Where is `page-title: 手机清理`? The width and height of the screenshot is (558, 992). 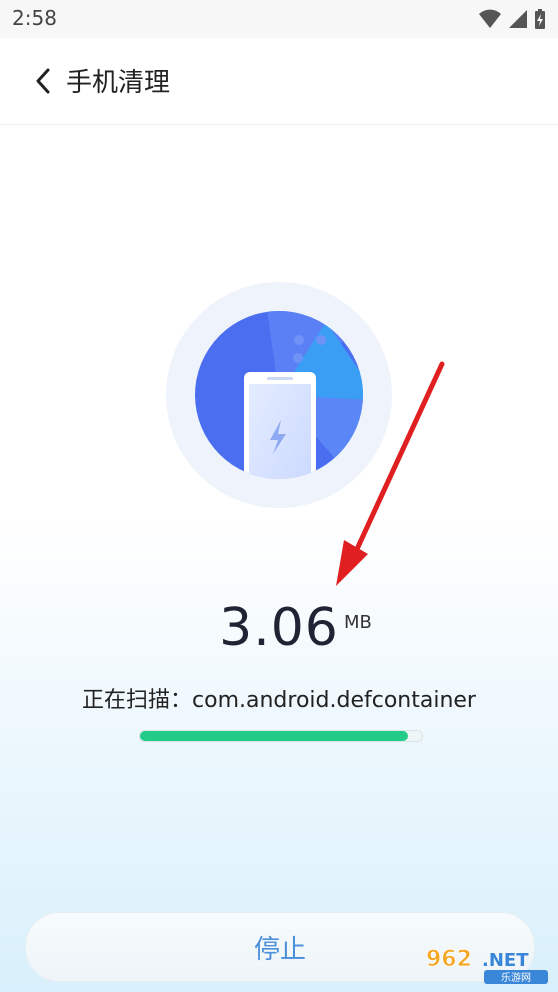
page-title: 手机清理 is located at coordinates (118, 83).